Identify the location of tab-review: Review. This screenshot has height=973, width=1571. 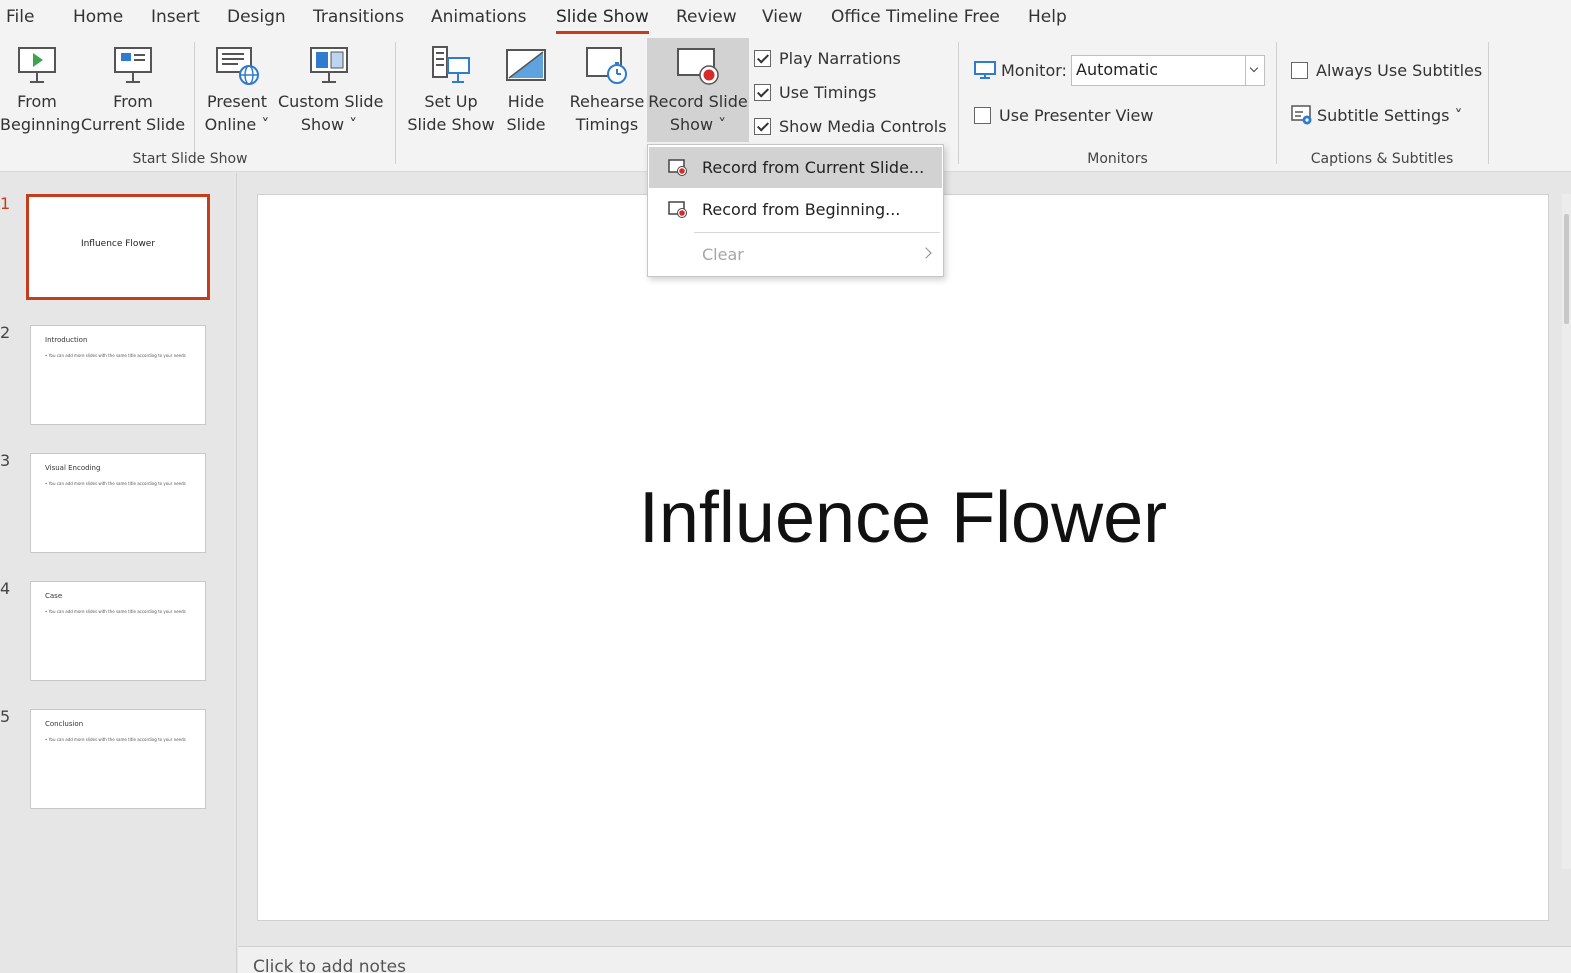
(706, 17).